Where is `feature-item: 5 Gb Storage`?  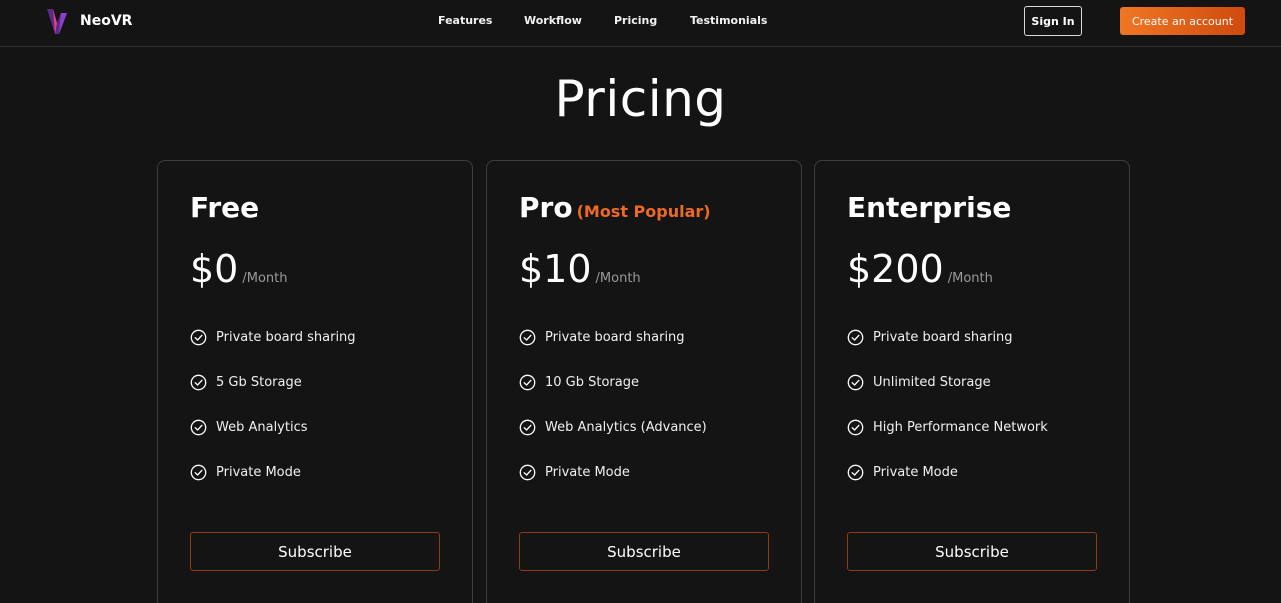
feature-item: 5 Gb Storage is located at coordinates (273, 382).